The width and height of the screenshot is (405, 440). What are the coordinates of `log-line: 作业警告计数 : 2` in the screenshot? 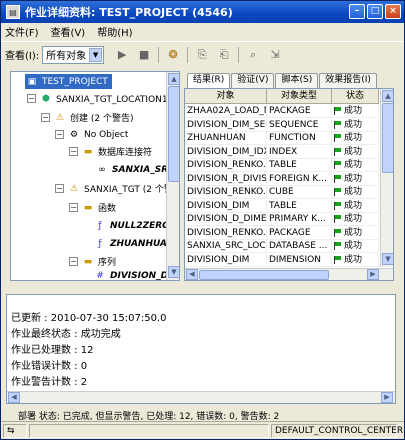 It's located at (49, 382).